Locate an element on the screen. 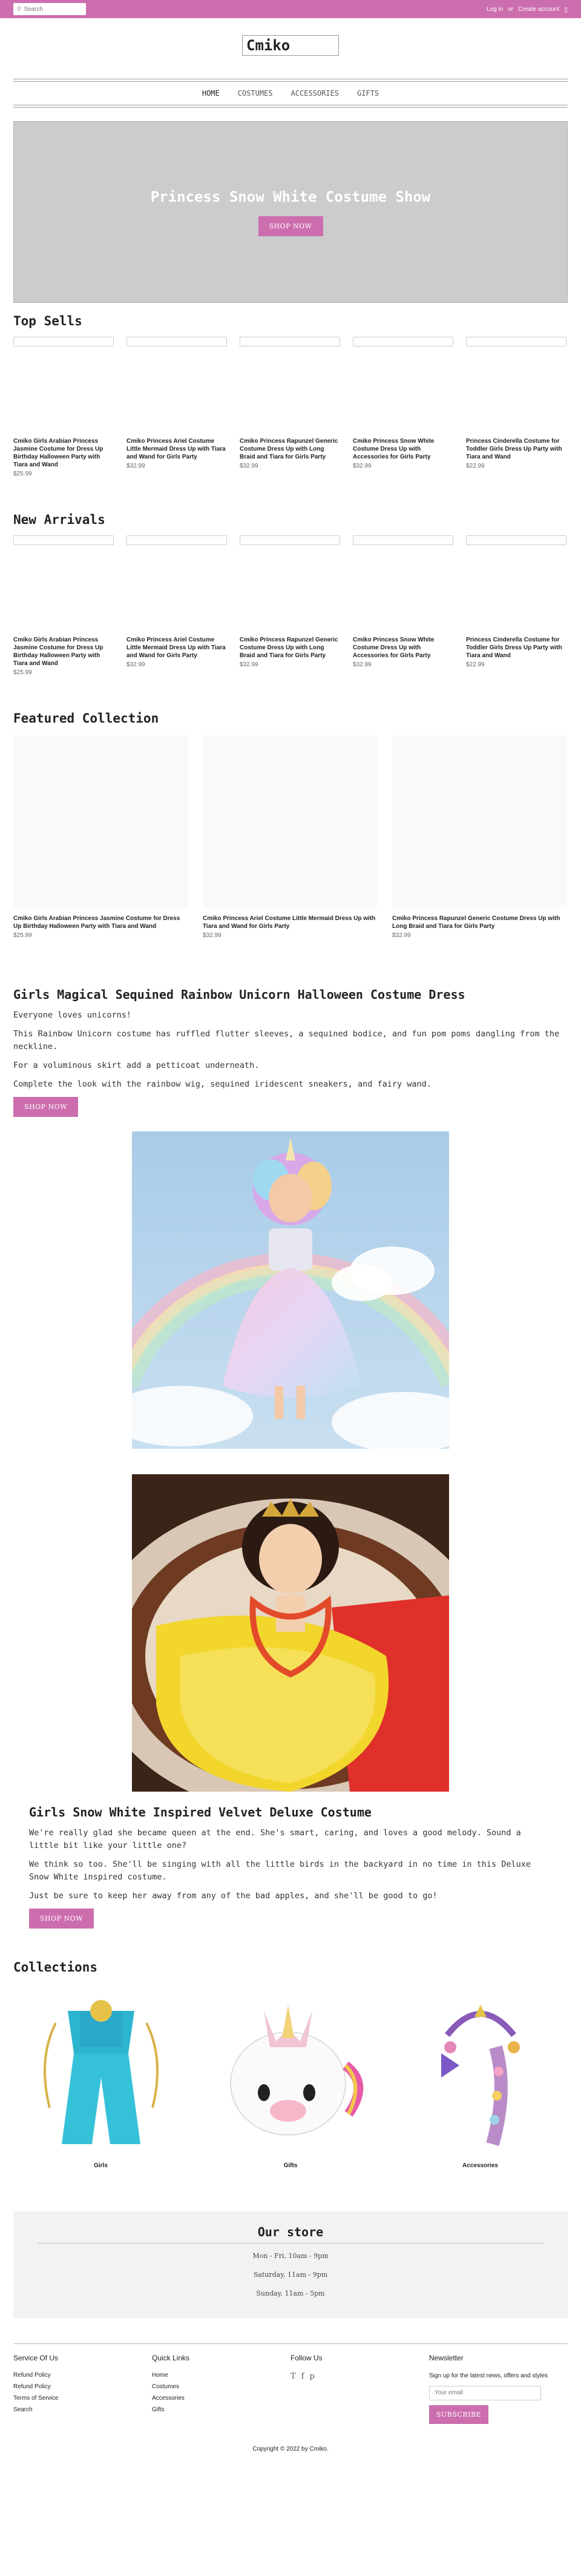 Image resolution: width=581 pixels, height=2576 pixels. collection-card-gifts: Gifts is located at coordinates (290, 2078).